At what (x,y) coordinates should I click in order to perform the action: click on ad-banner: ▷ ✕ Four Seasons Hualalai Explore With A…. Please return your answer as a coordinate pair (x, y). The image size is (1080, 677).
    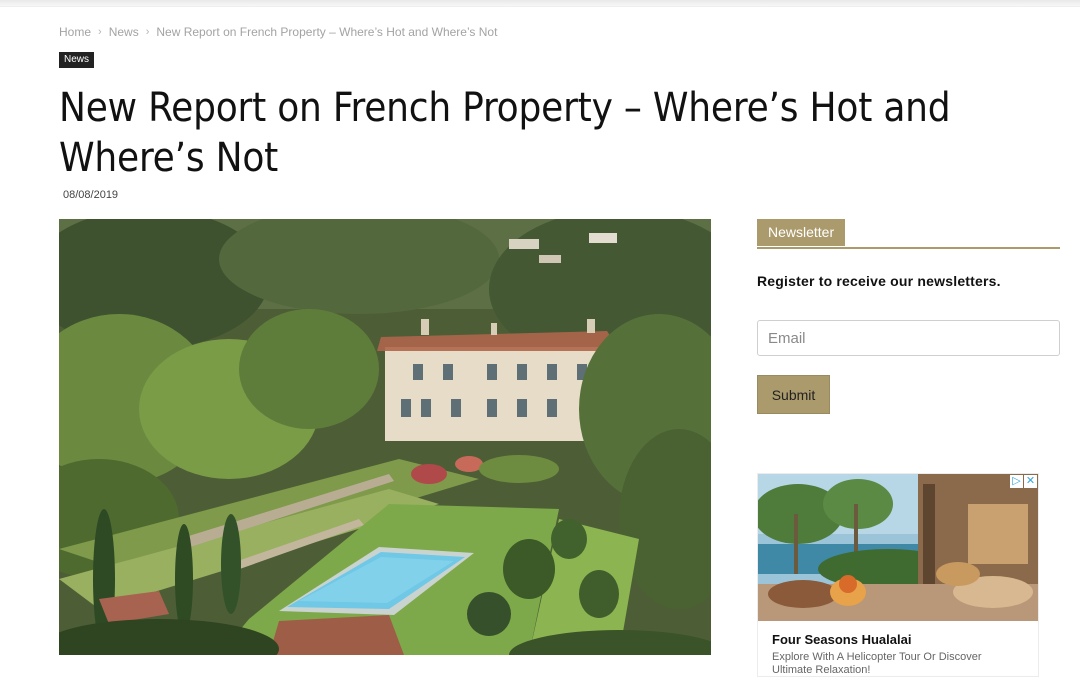
    Looking at the image, I should click on (898, 575).